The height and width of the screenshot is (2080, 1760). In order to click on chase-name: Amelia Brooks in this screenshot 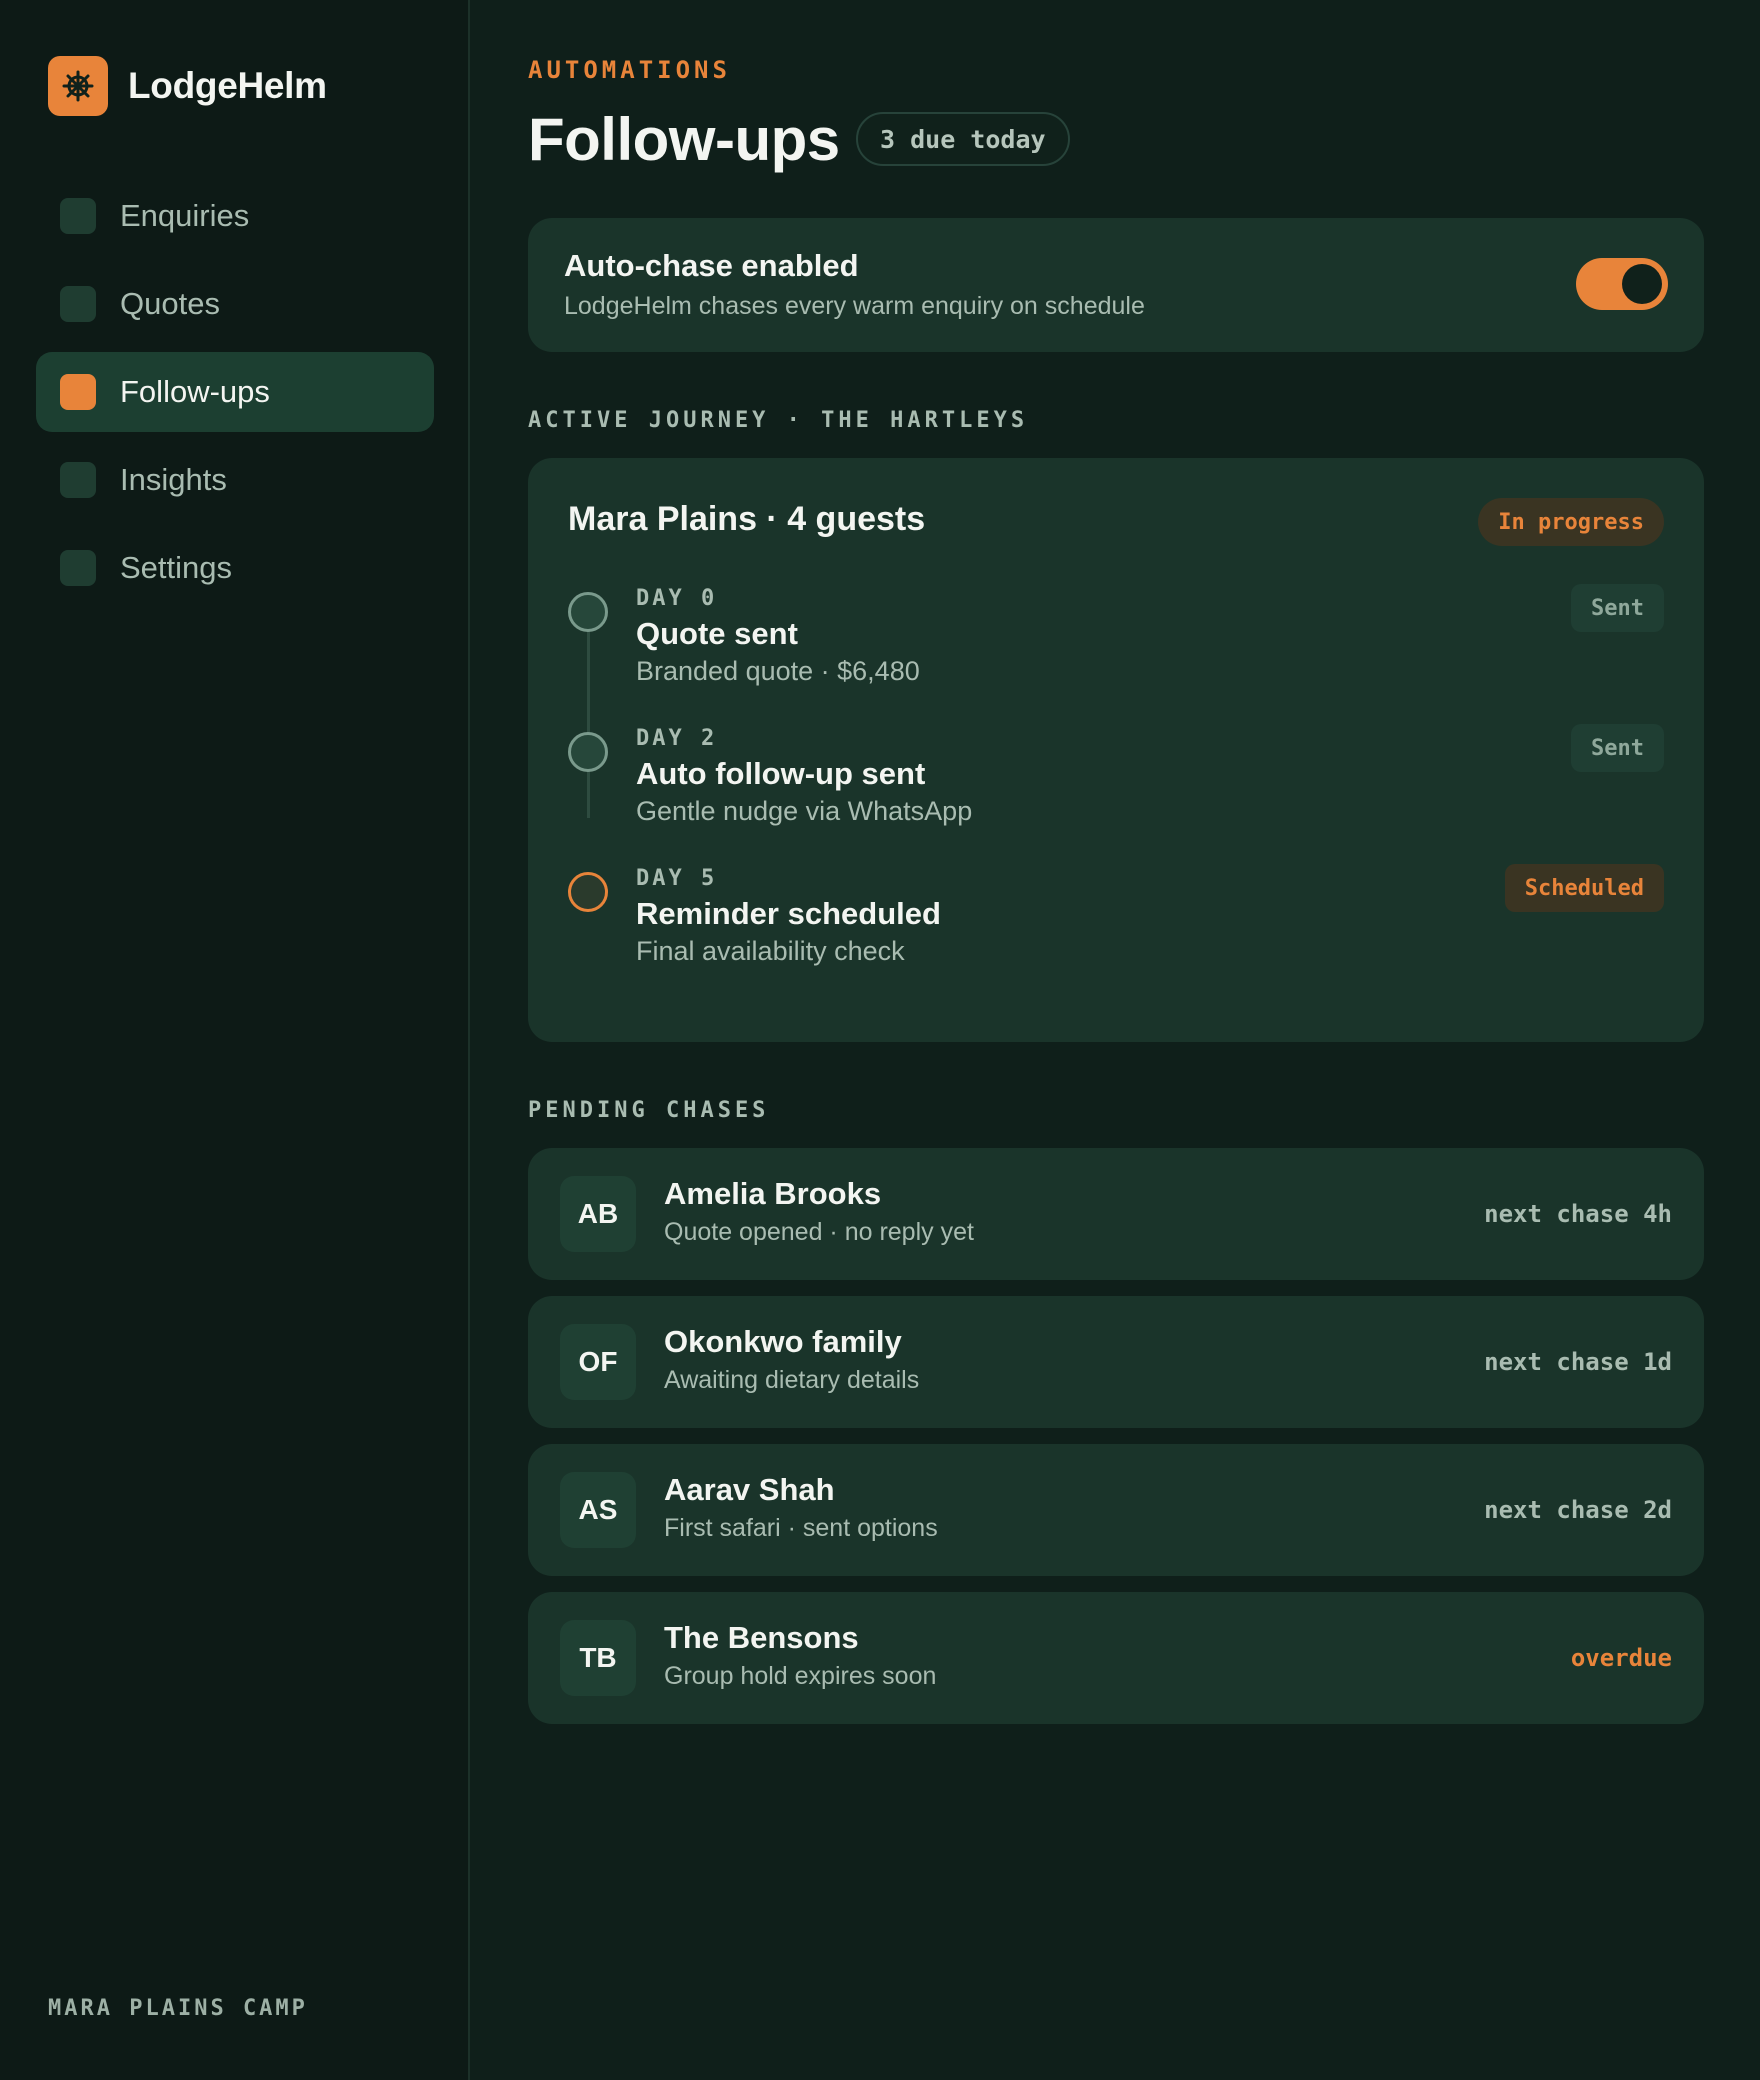, I will do `click(773, 1193)`.